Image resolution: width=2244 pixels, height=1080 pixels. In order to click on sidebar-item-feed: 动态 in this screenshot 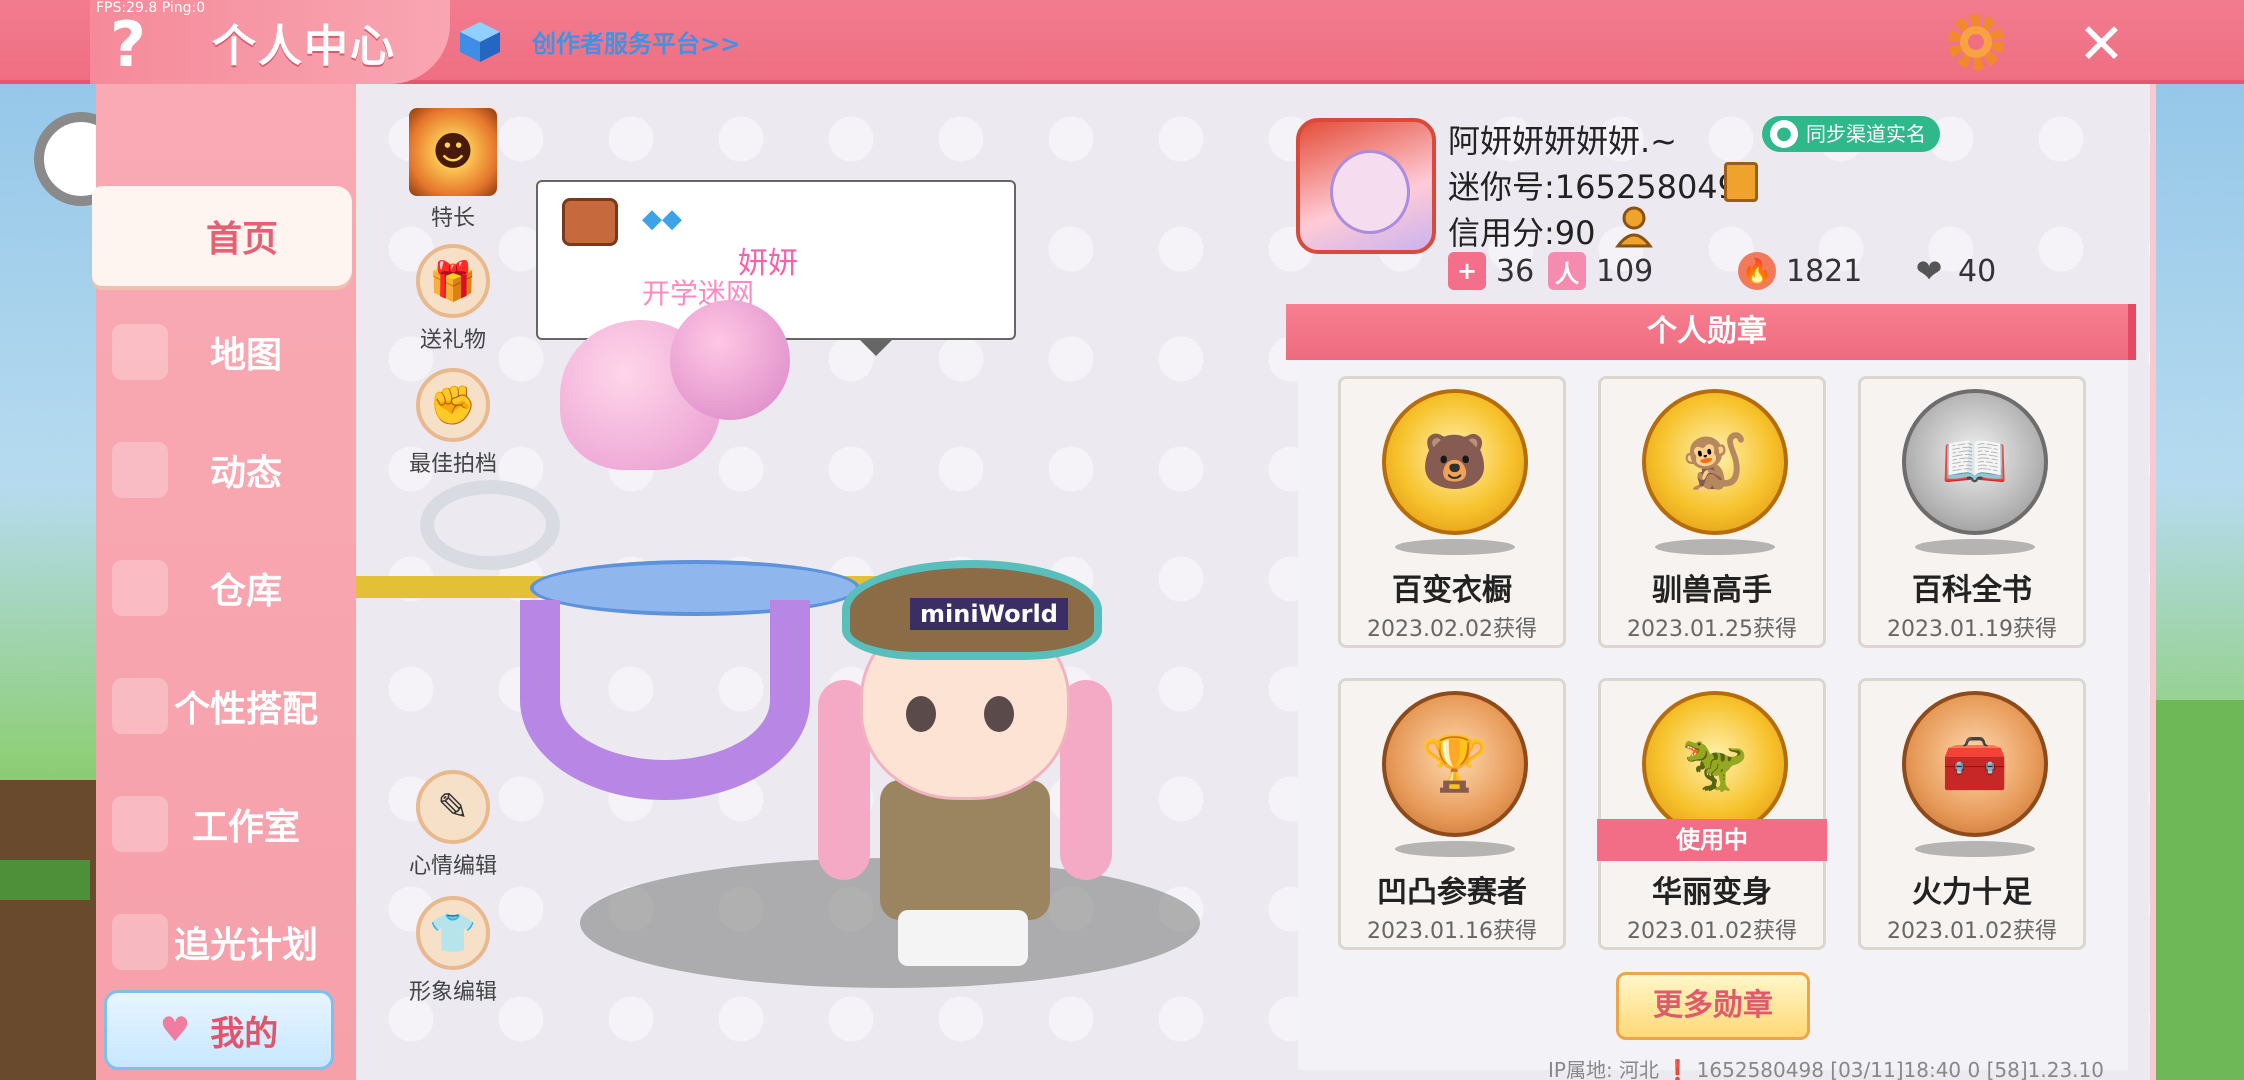, I will do `click(226, 470)`.